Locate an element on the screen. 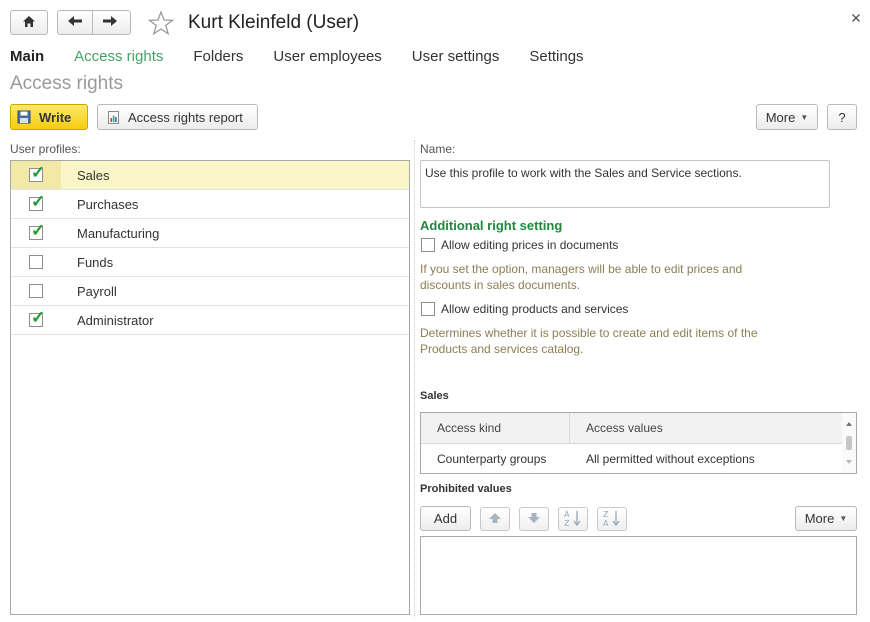 This screenshot has width=870, height=622. help-button-label: ? is located at coordinates (842, 117).